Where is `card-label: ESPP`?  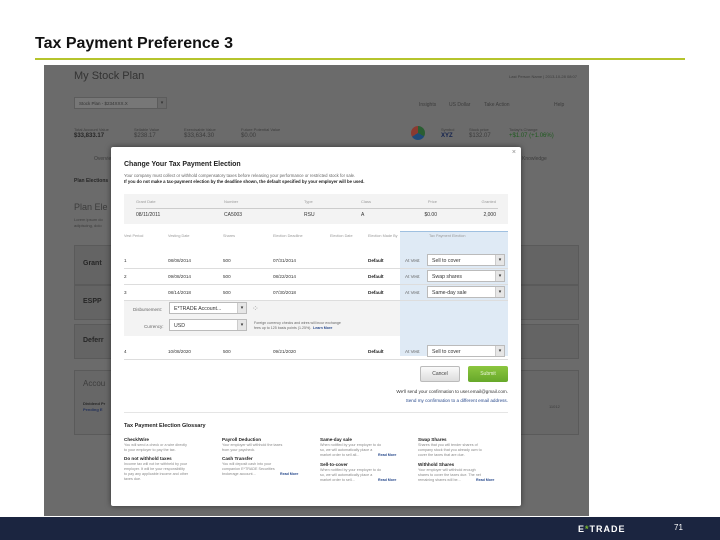 card-label: ESPP is located at coordinates (92, 301).